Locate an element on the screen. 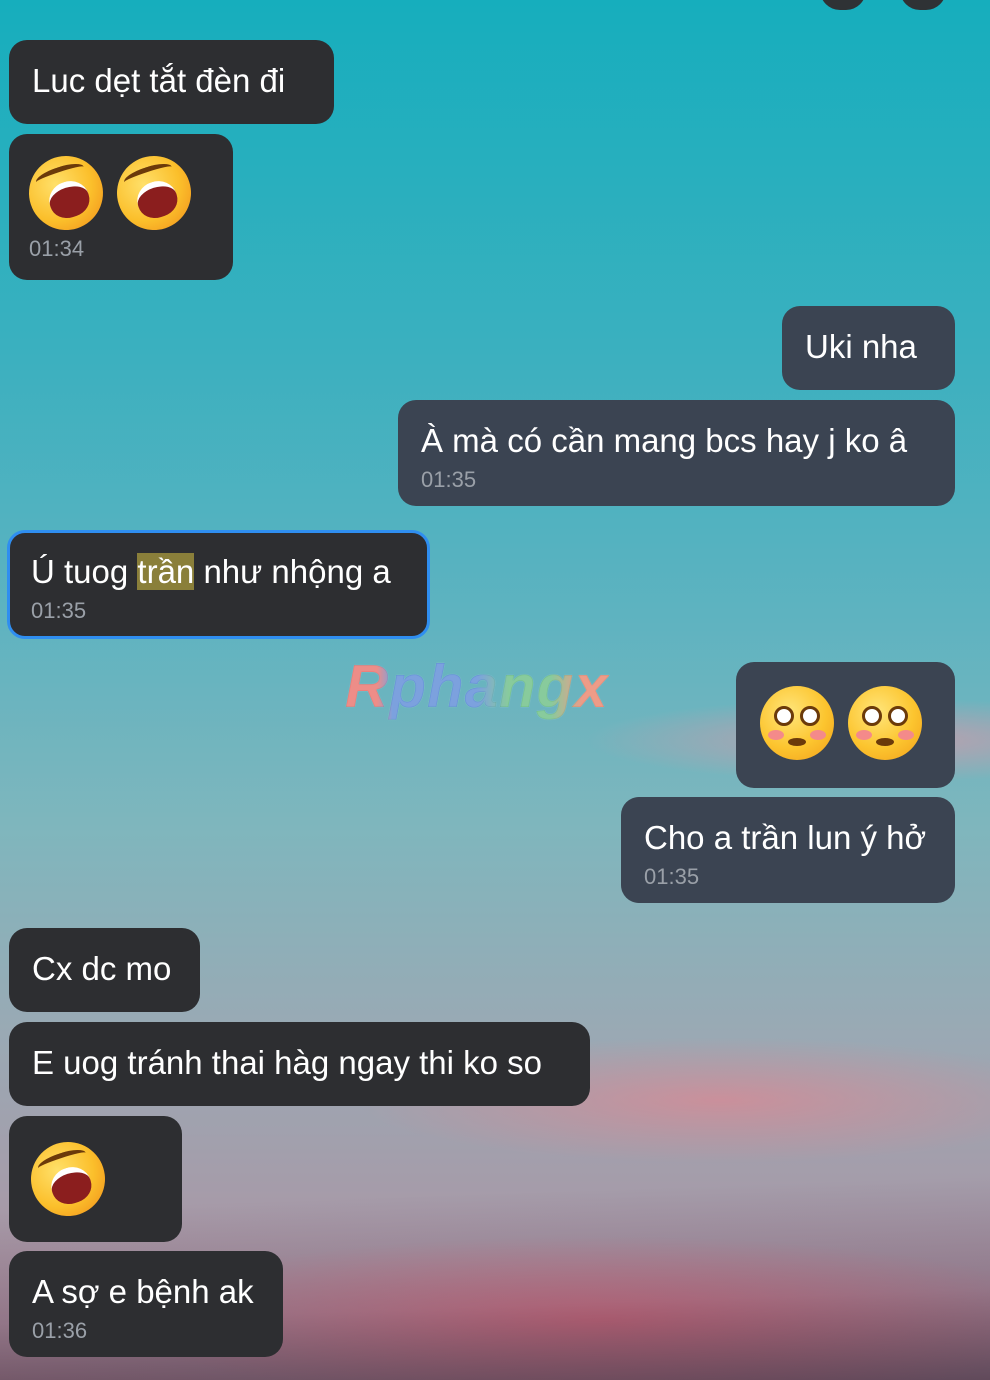 Image resolution: width=990 pixels, height=1380 pixels. message-outgoing: Cho a trần lun ý hở 01:35 is located at coordinates (788, 850).